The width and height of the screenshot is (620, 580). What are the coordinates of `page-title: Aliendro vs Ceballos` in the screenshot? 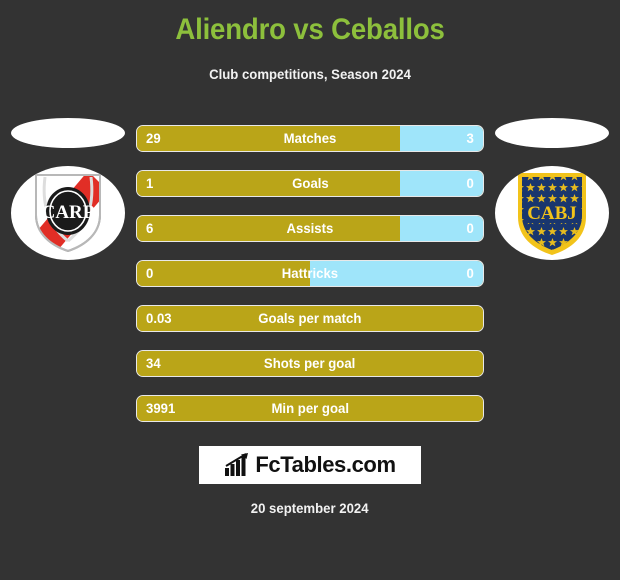 It's located at (310, 29).